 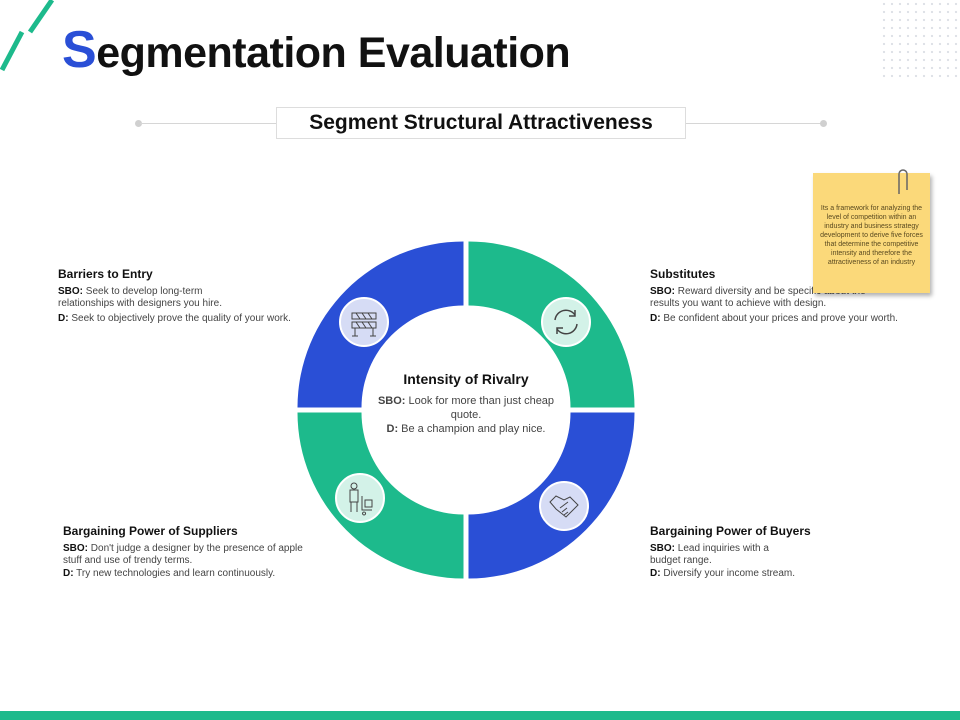 What do you see at coordinates (360, 498) in the screenshot?
I see `supplier-delivery-icon` at bounding box center [360, 498].